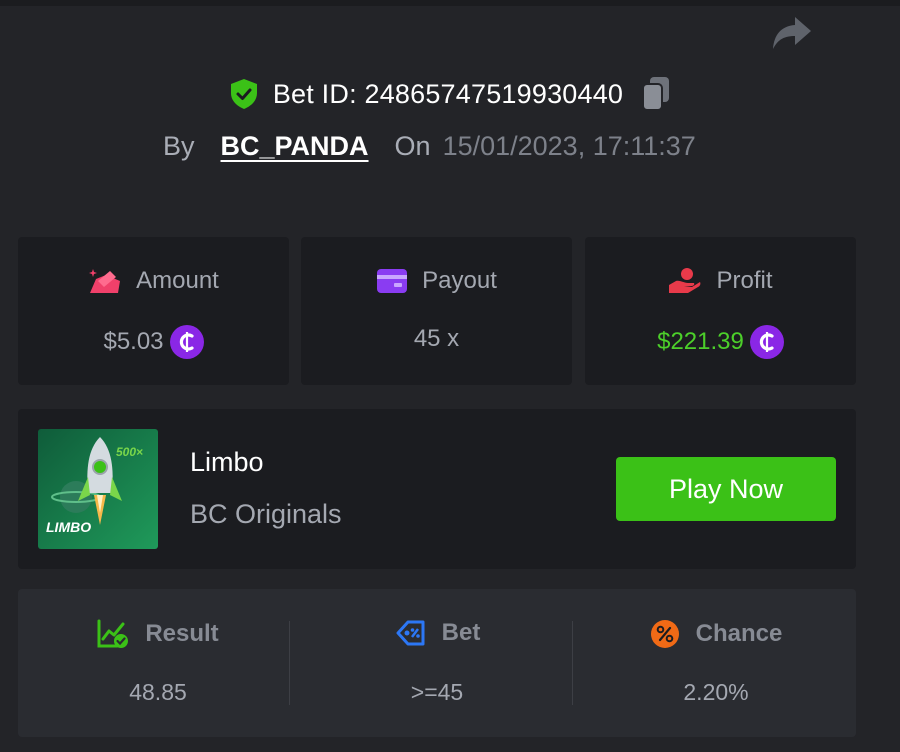 Image resolution: width=900 pixels, height=752 pixels. Describe the element at coordinates (716, 692) in the screenshot. I see `chance-value: 2.20%` at that location.